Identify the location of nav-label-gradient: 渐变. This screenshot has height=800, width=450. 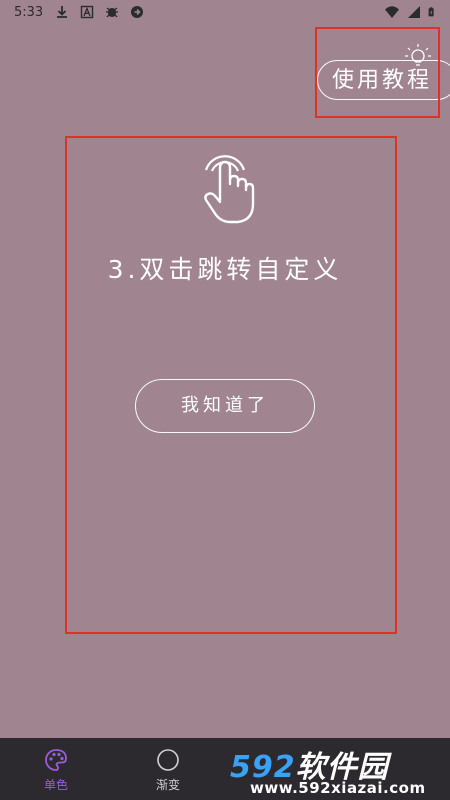
(167, 785).